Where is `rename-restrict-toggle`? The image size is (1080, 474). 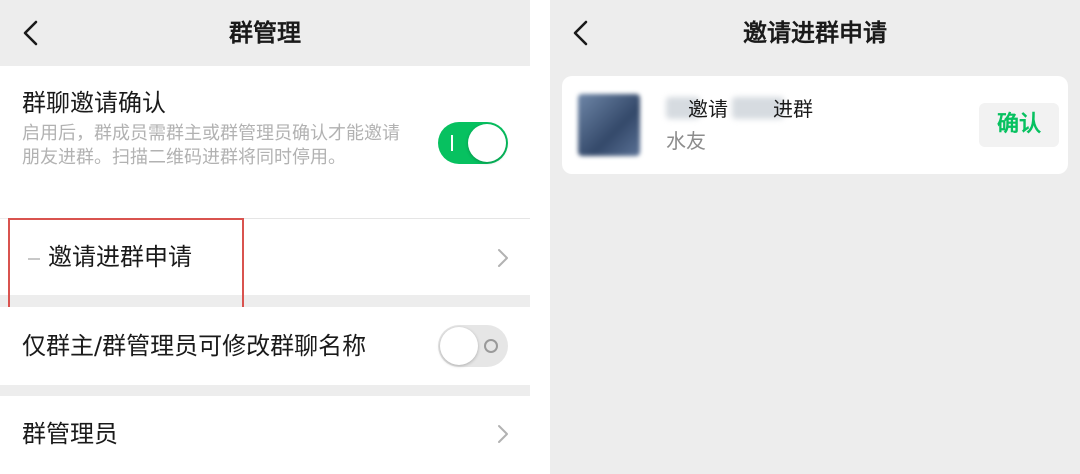
rename-restrict-toggle is located at coordinates (473, 346).